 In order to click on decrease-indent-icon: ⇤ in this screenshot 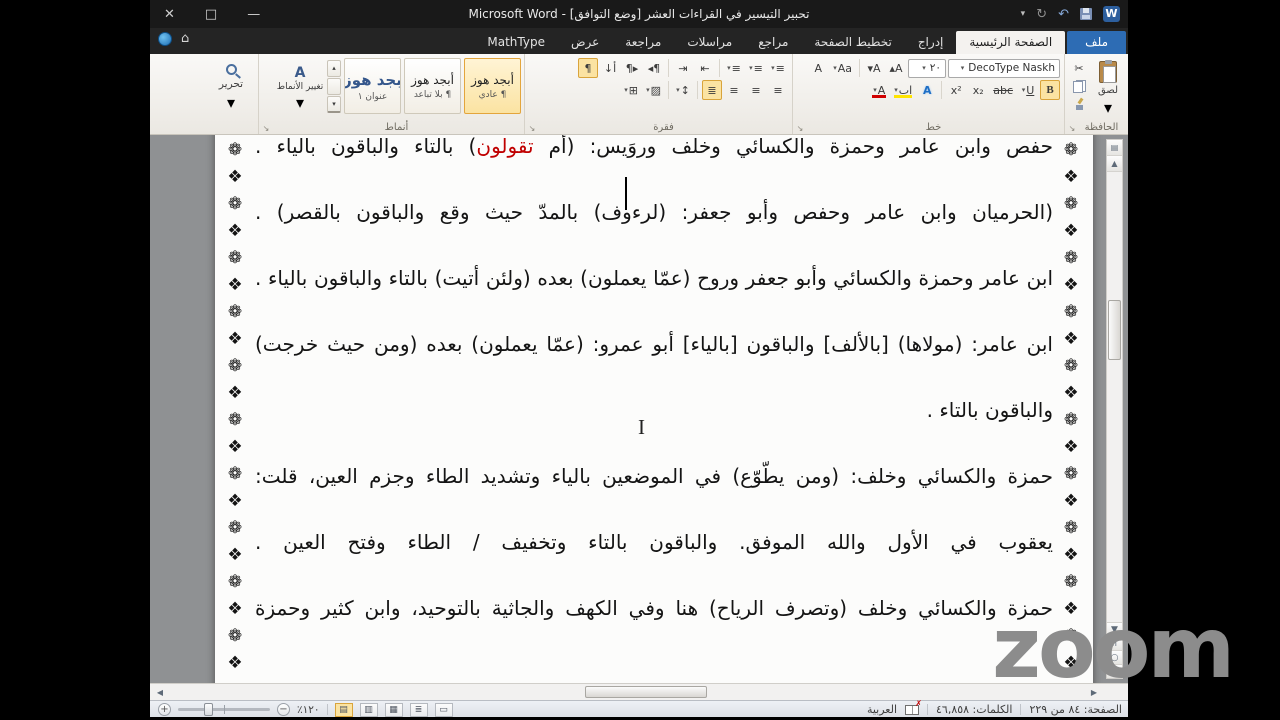, I will do `click(705, 68)`.